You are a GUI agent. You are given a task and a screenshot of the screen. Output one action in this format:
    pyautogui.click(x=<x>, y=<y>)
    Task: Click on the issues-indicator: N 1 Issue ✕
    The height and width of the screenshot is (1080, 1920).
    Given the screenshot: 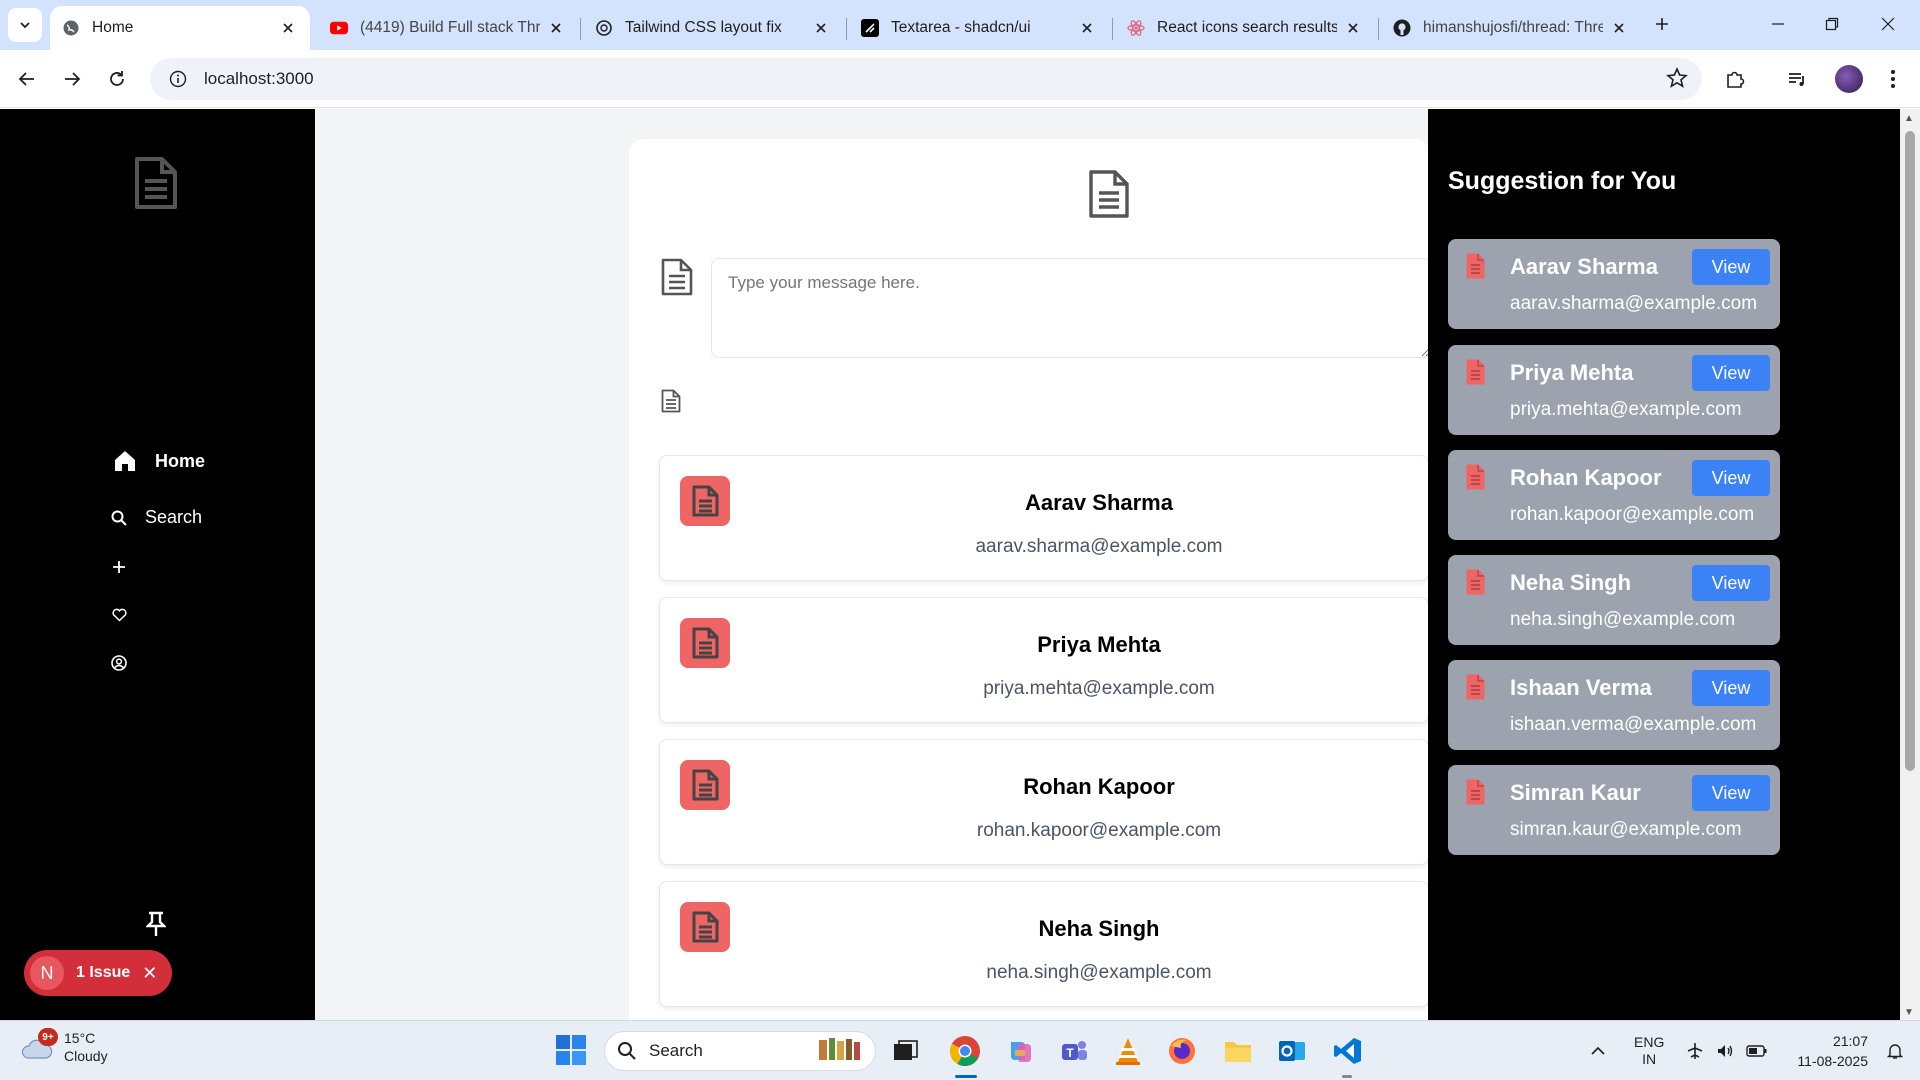 What is the action you would take?
    pyautogui.click(x=98, y=973)
    